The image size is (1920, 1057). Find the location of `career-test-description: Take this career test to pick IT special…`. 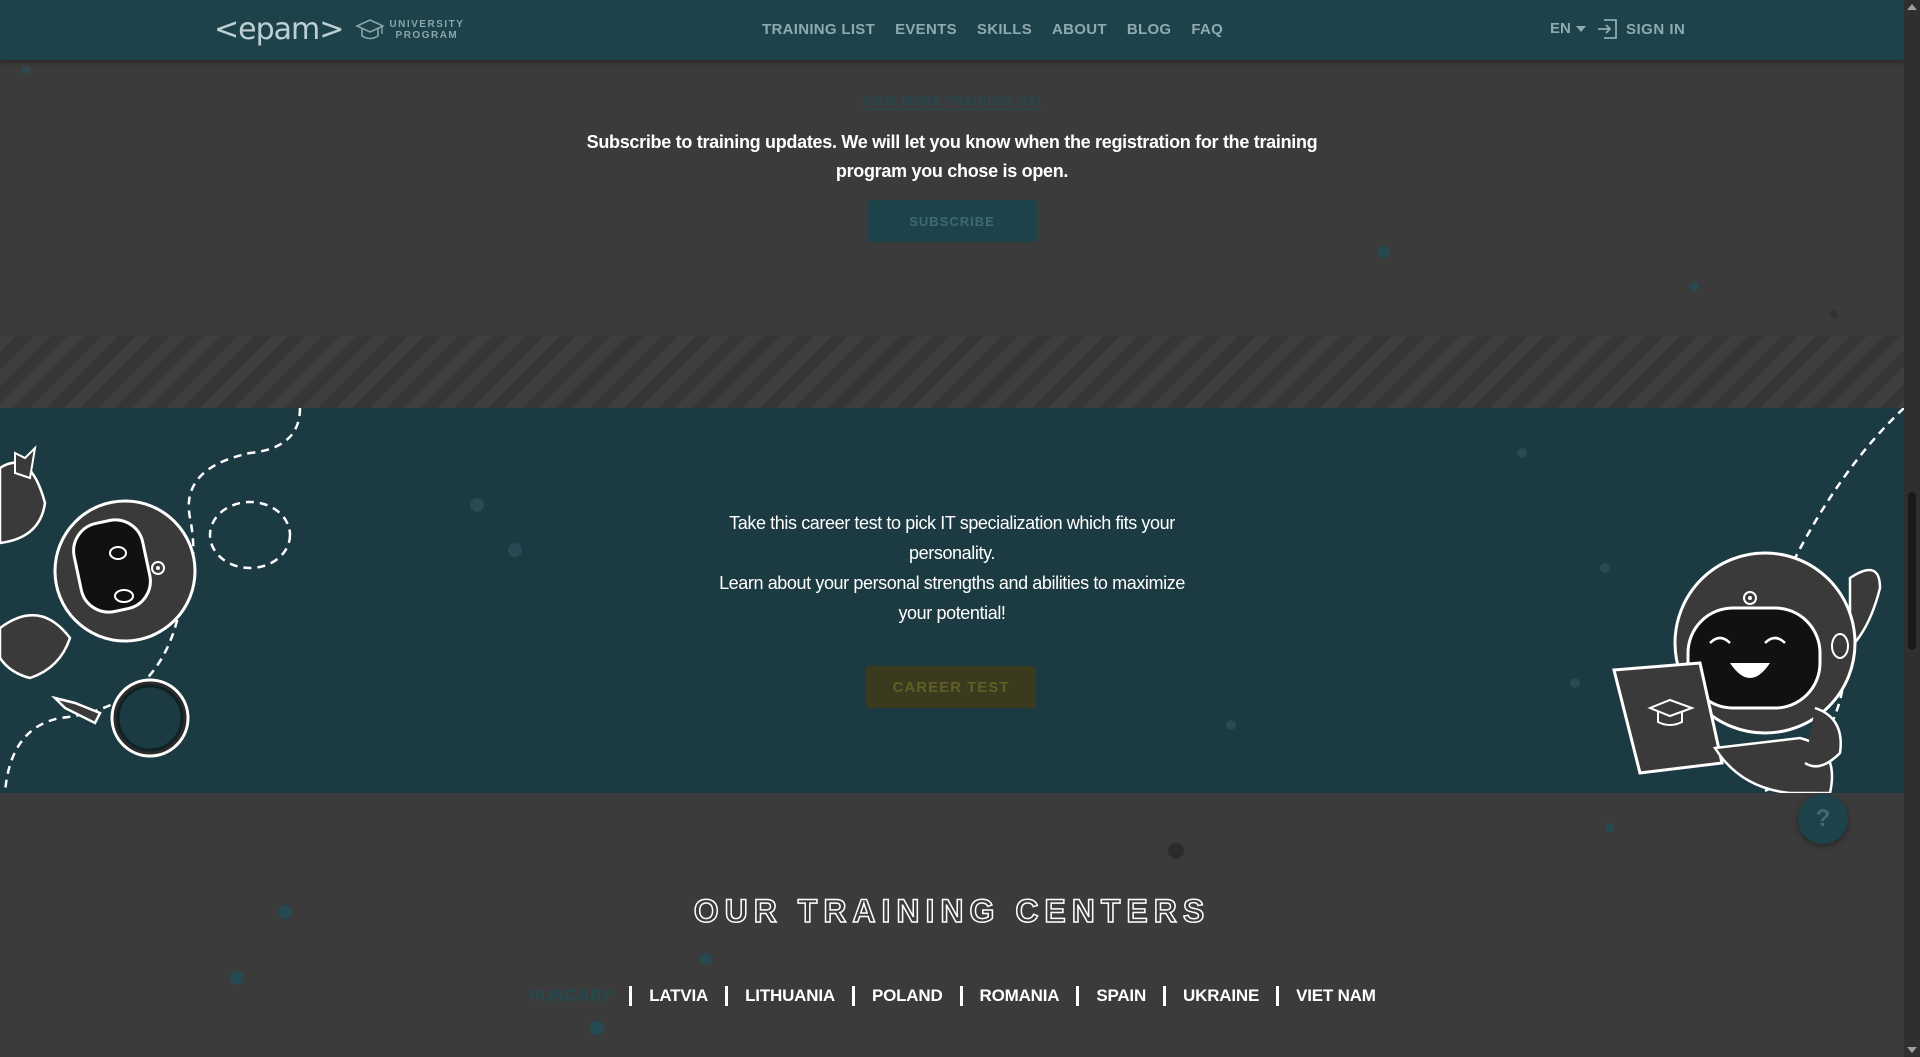

career-test-description: Take this career test to pick IT special… is located at coordinates (952, 568).